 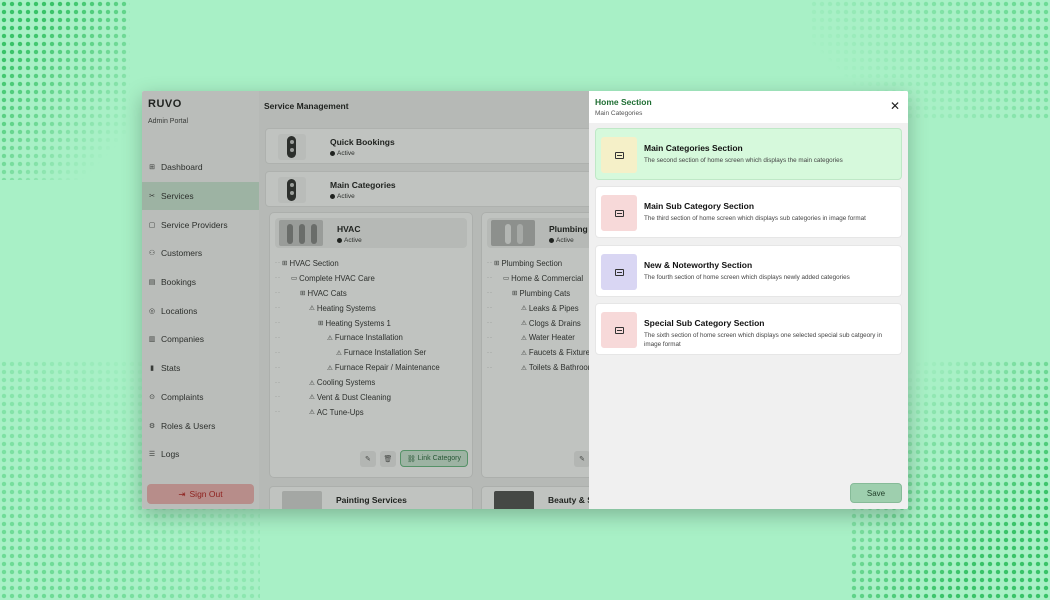 What do you see at coordinates (895, 106) in the screenshot?
I see `close-icon: ✕` at bounding box center [895, 106].